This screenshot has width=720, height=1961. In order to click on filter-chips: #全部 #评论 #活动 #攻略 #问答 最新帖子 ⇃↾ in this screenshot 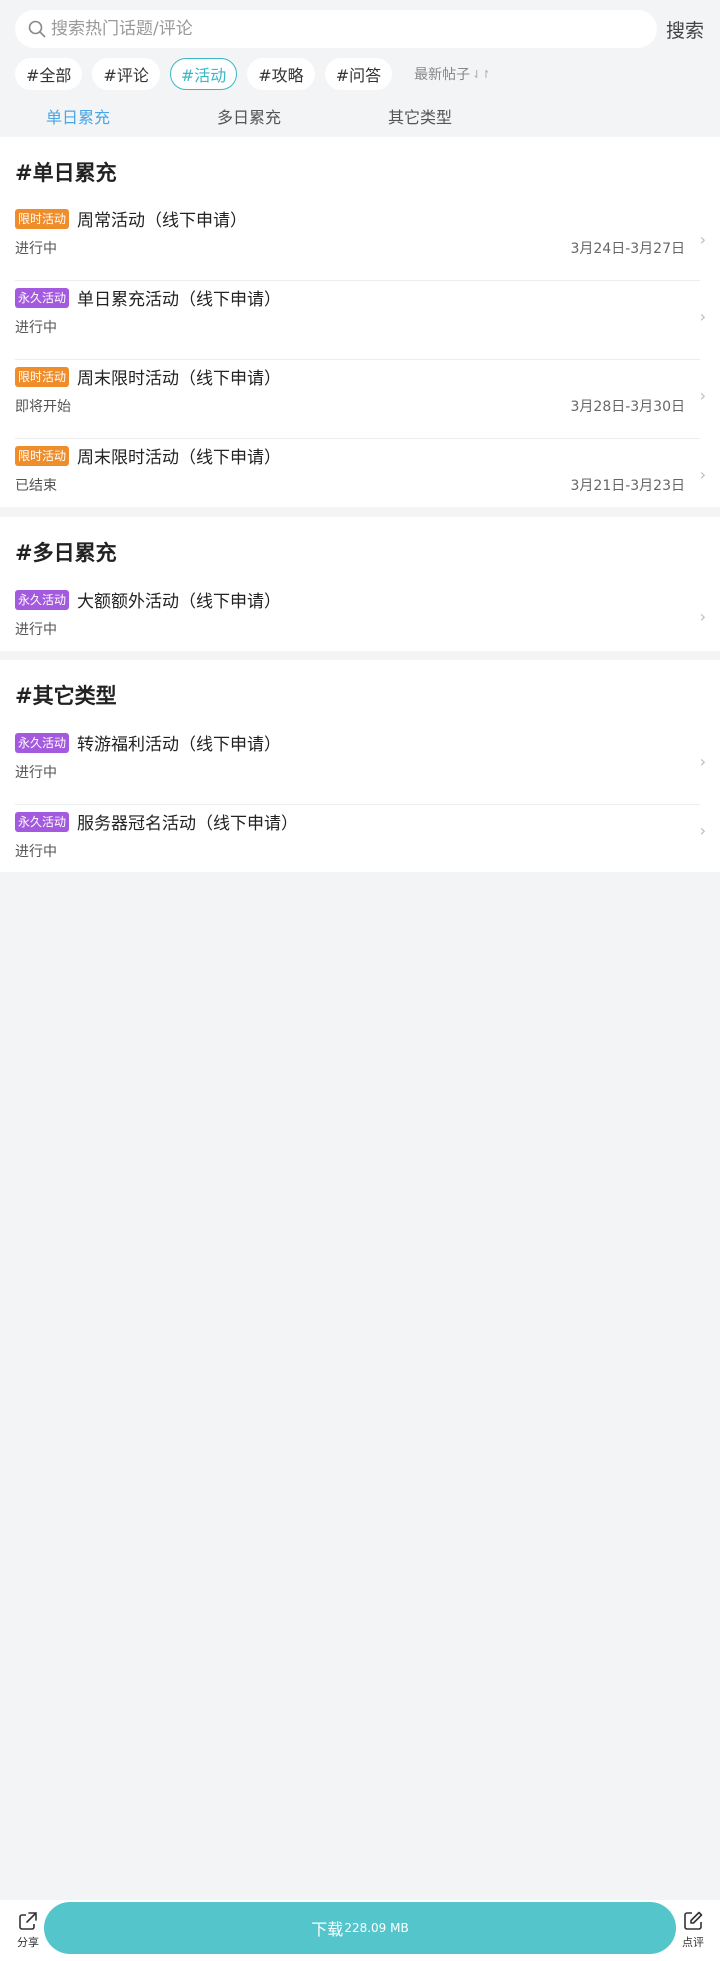, I will do `click(253, 74)`.